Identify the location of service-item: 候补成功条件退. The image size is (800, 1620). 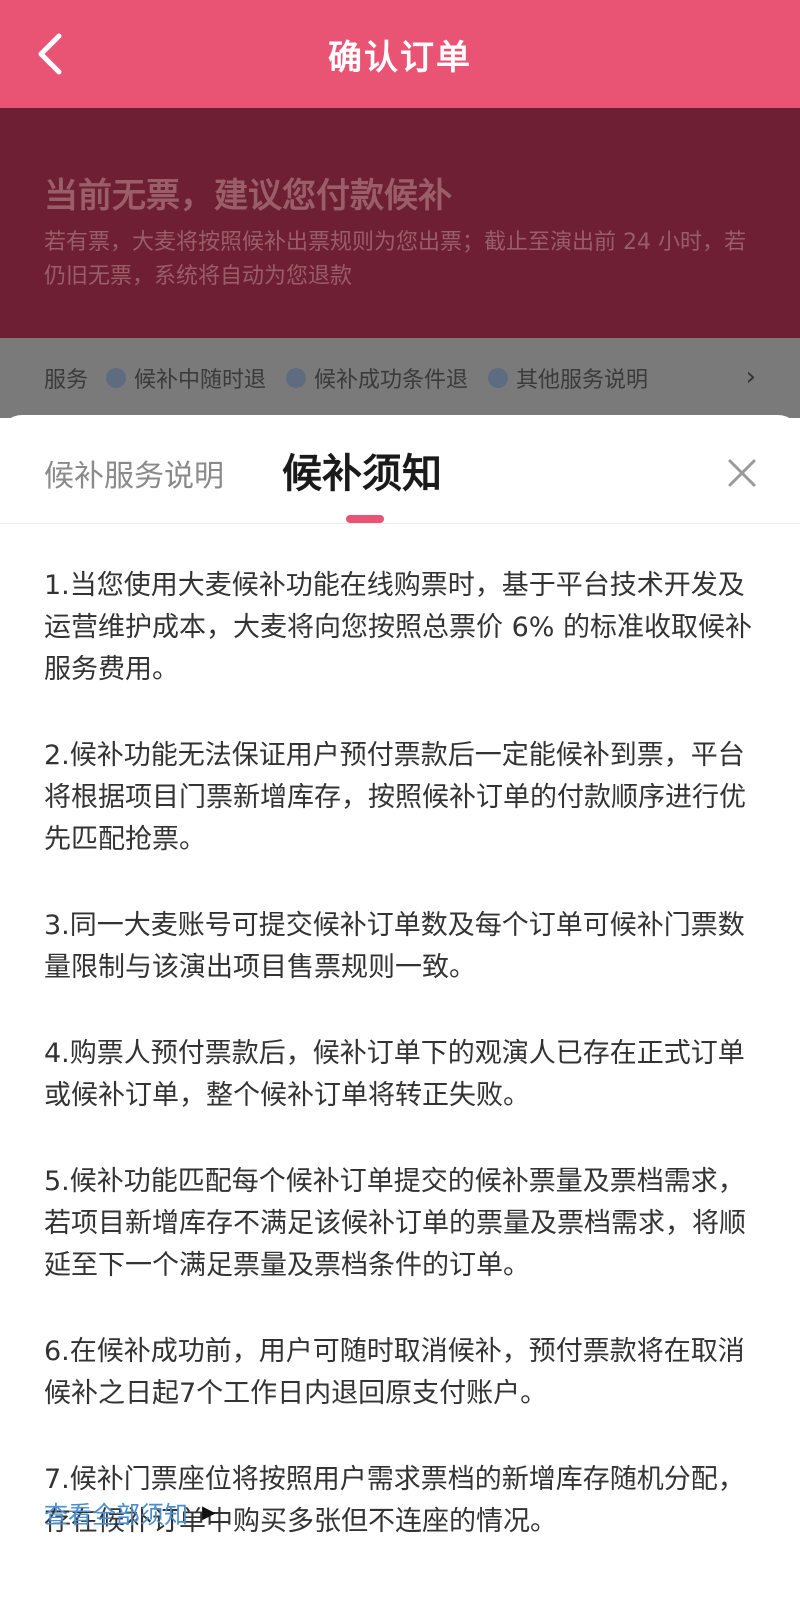
(377, 378).